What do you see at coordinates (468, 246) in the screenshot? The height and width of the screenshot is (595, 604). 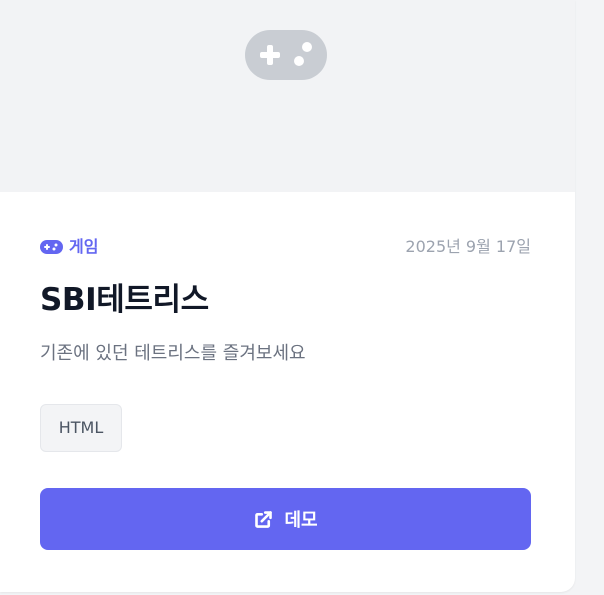 I see `project-date: 2025년 9월 17일` at bounding box center [468, 246].